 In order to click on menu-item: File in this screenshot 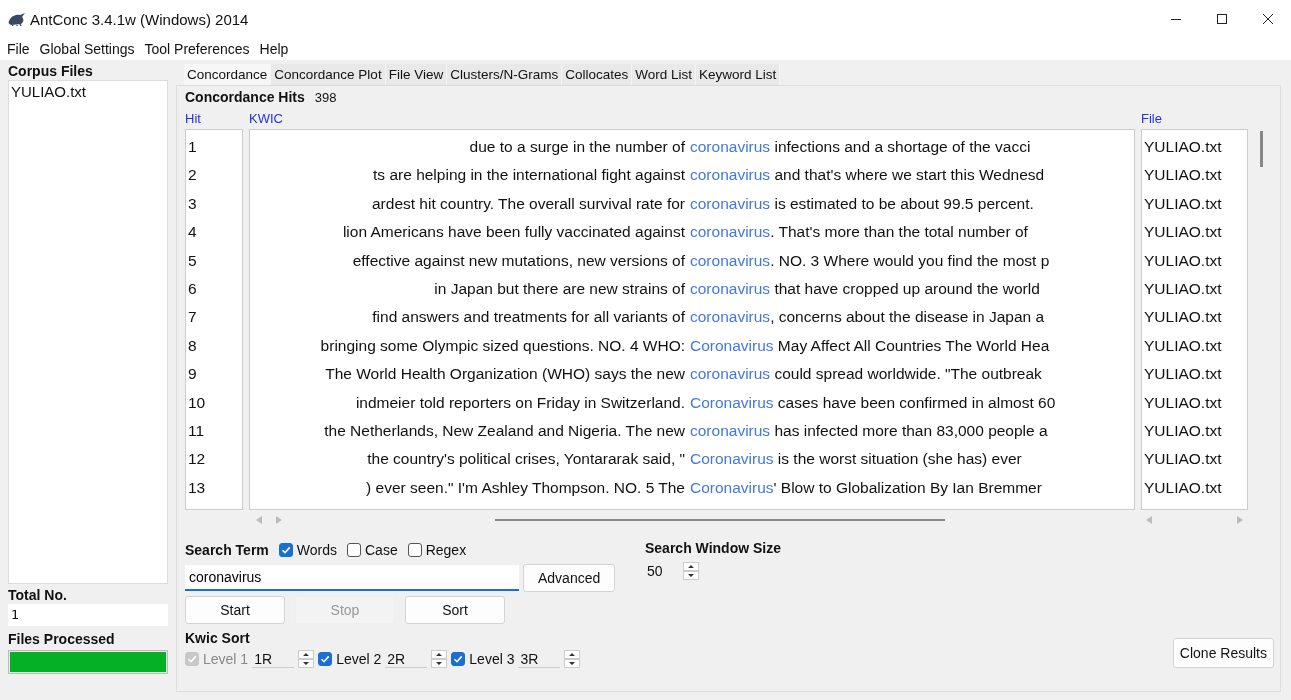, I will do `click(18, 49)`.